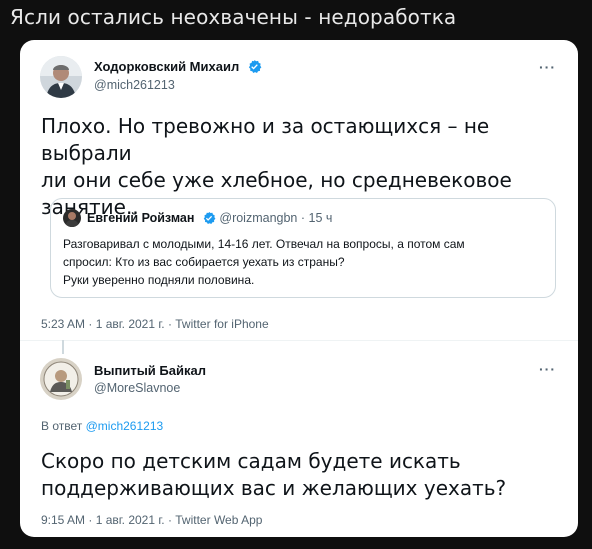  I want to click on reply-context: В ответ @mich261213, so click(102, 426).